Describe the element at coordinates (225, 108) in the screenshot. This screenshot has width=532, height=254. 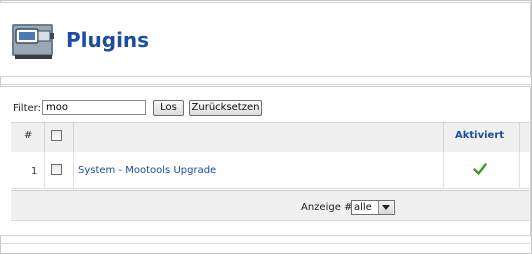
I see `reset-button: Zurücksetzen` at that location.